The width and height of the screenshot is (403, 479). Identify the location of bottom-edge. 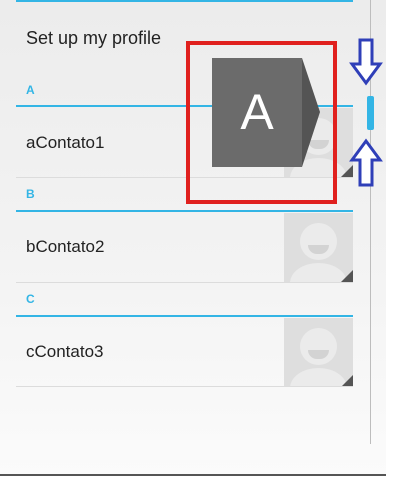
(193, 475).